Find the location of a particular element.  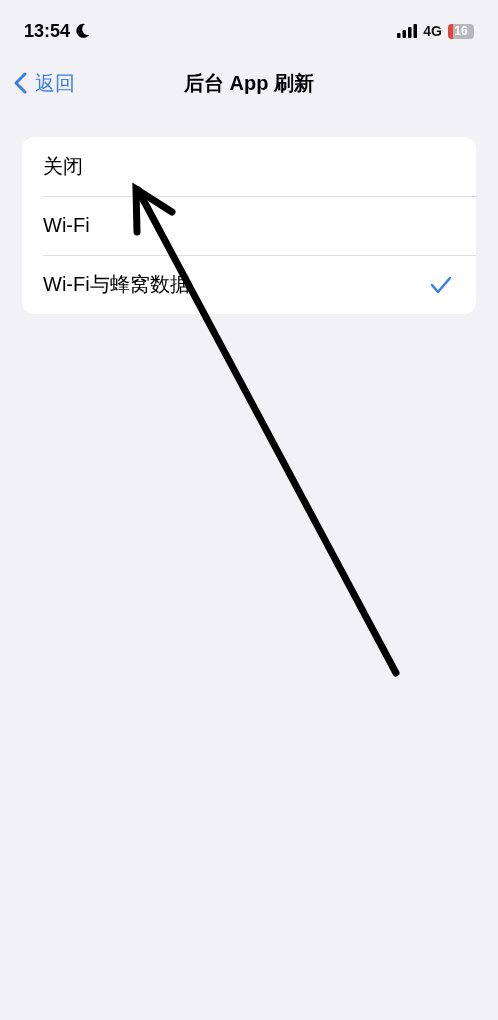

chevron-left-icon is located at coordinates (20, 83).